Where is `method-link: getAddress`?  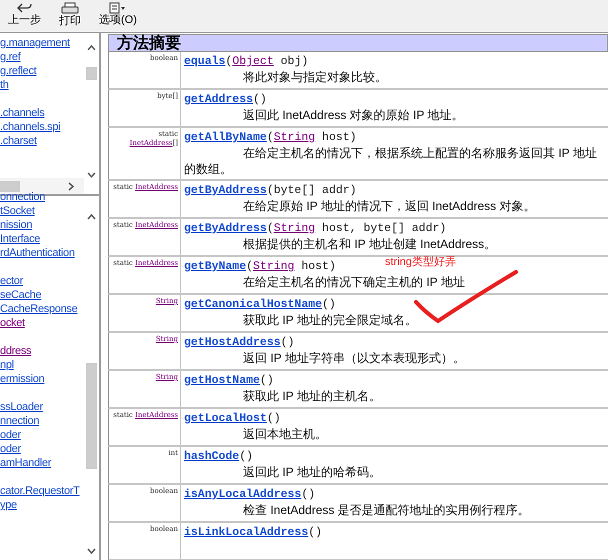
method-link: getAddress is located at coordinates (219, 99).